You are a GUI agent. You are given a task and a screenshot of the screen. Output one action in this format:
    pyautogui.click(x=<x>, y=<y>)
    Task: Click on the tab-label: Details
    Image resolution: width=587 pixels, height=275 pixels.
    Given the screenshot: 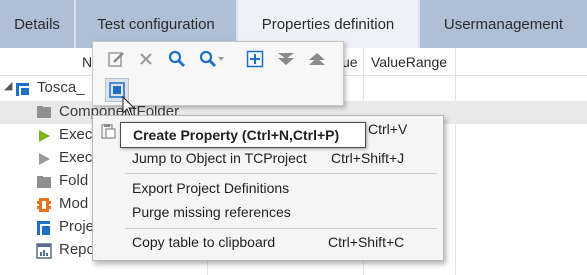 What is the action you would take?
    pyautogui.click(x=37, y=24)
    